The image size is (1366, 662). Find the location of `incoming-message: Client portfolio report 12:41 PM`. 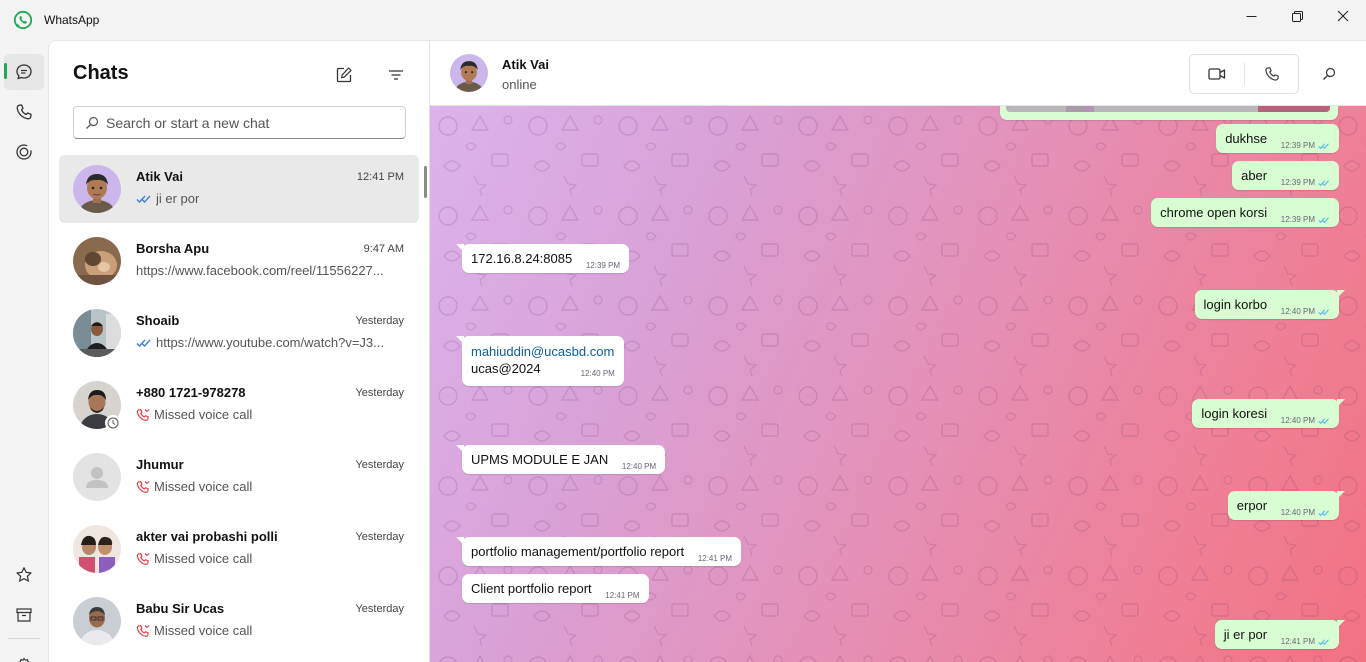

incoming-message: Client portfolio report 12:41 PM is located at coordinates (555, 588).